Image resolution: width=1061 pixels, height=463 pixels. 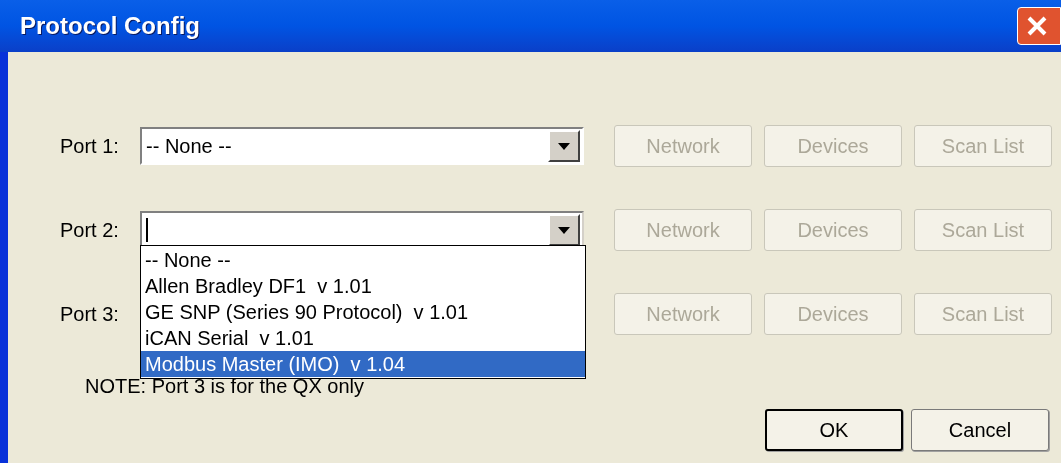 What do you see at coordinates (110, 26) in the screenshot?
I see `window-title: Protocol Config` at bounding box center [110, 26].